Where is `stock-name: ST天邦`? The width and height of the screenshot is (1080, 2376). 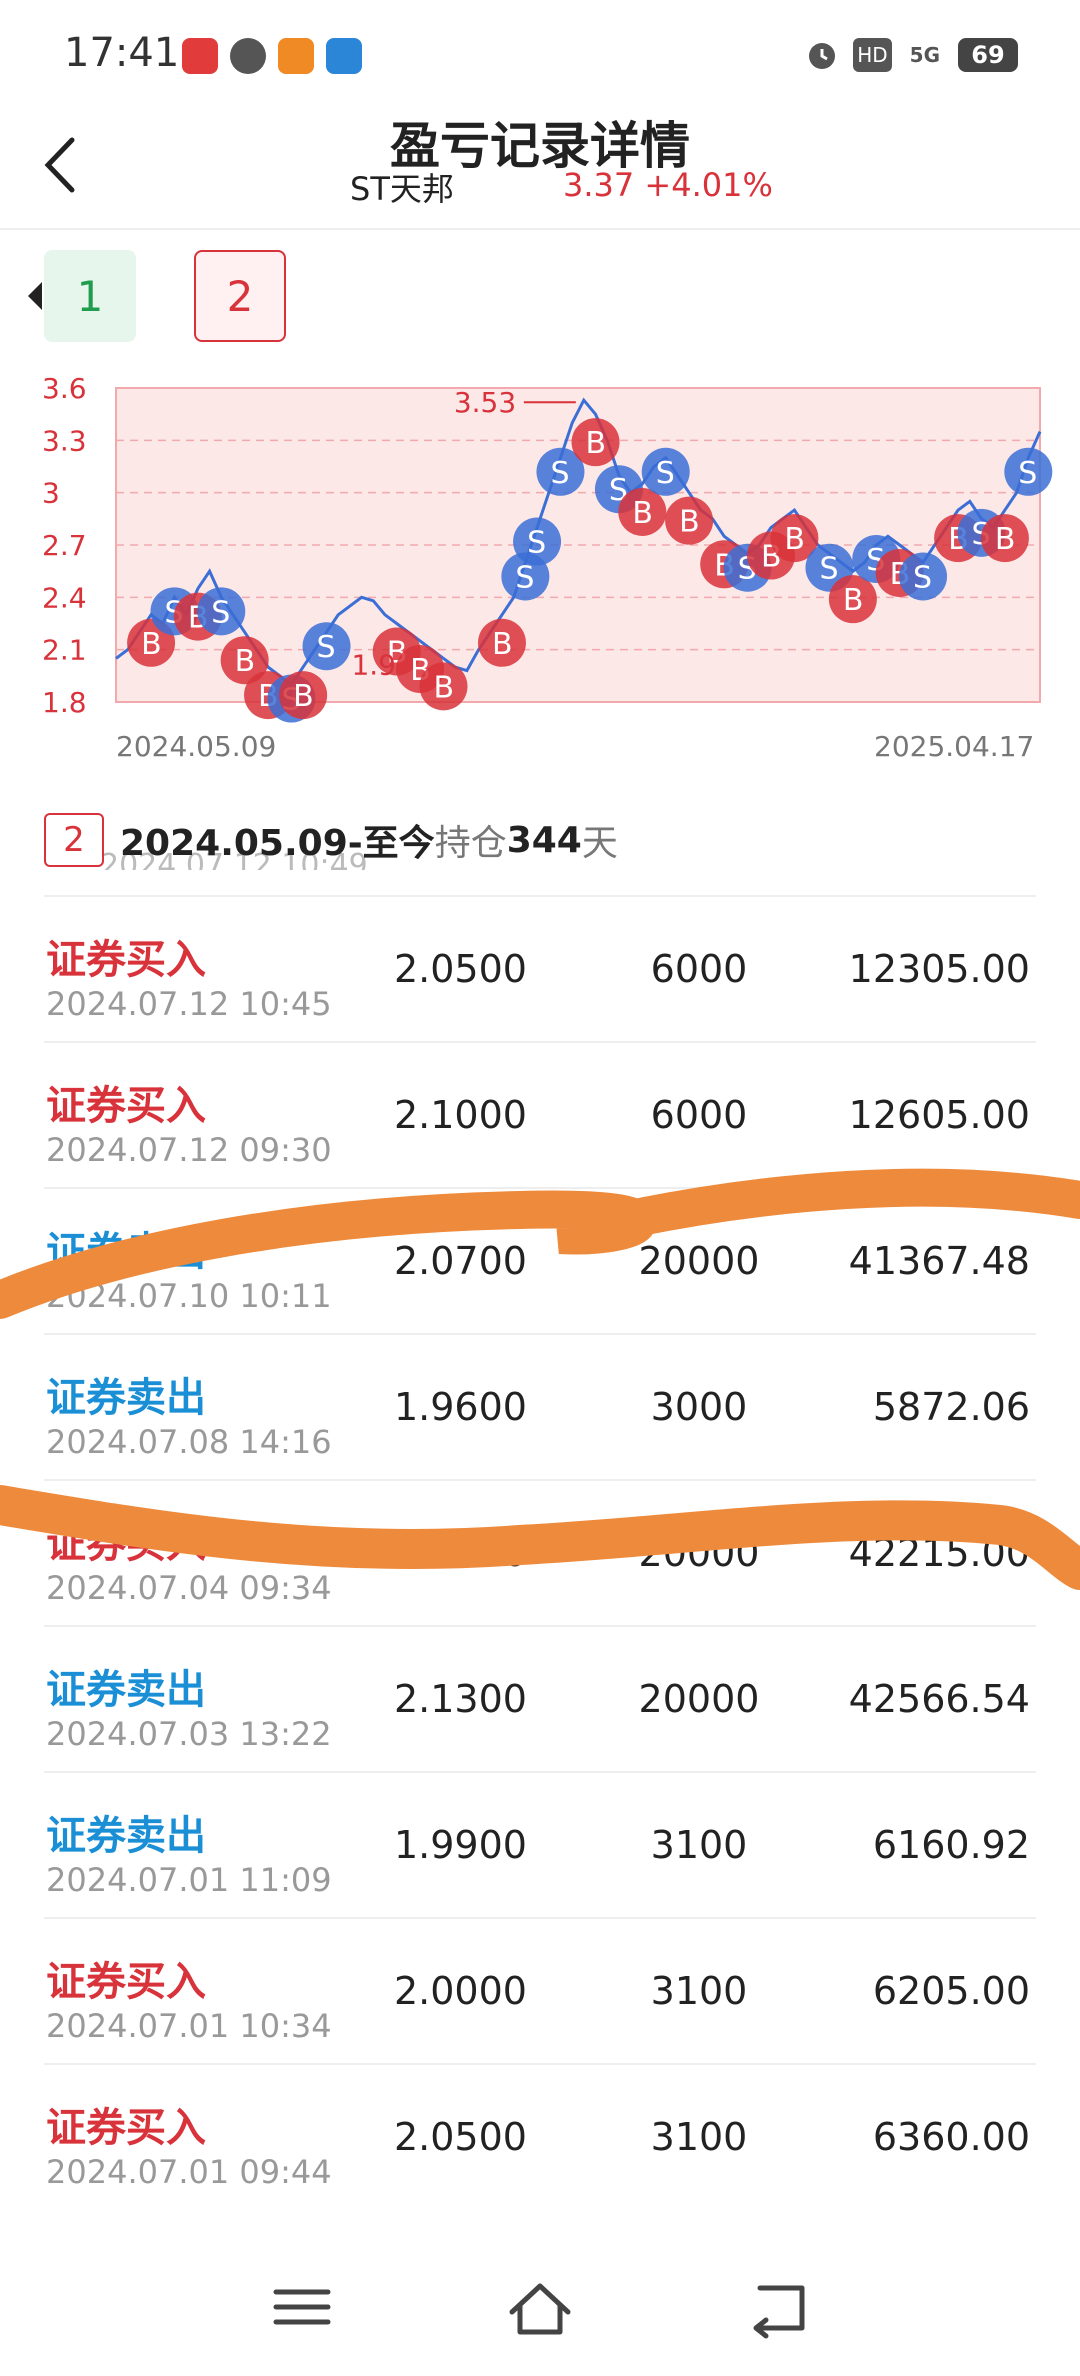 stock-name: ST天邦 is located at coordinates (402, 189).